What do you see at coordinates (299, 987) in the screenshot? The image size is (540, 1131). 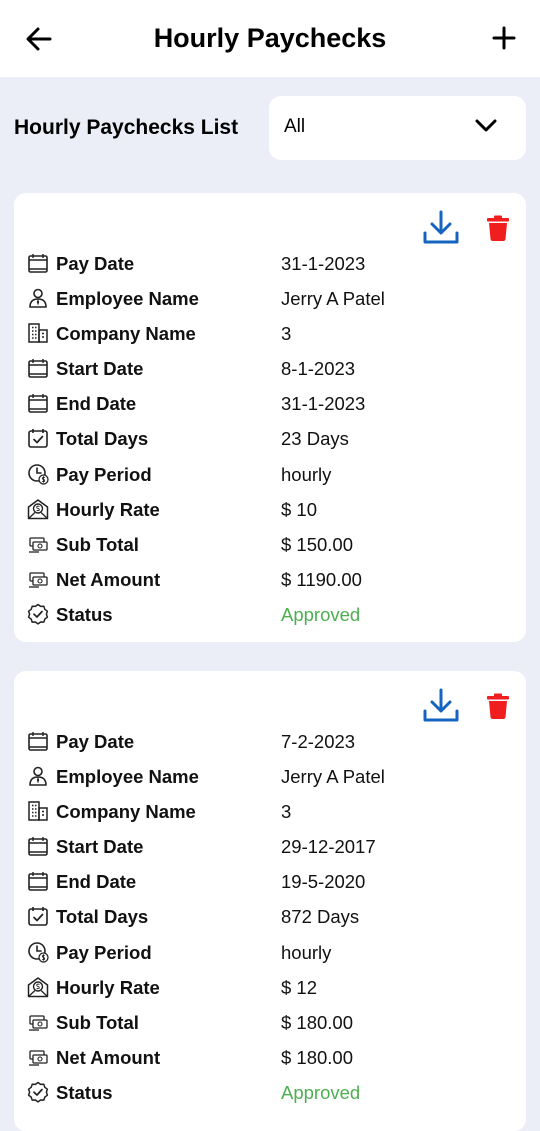 I see `row-value: $ 12` at bounding box center [299, 987].